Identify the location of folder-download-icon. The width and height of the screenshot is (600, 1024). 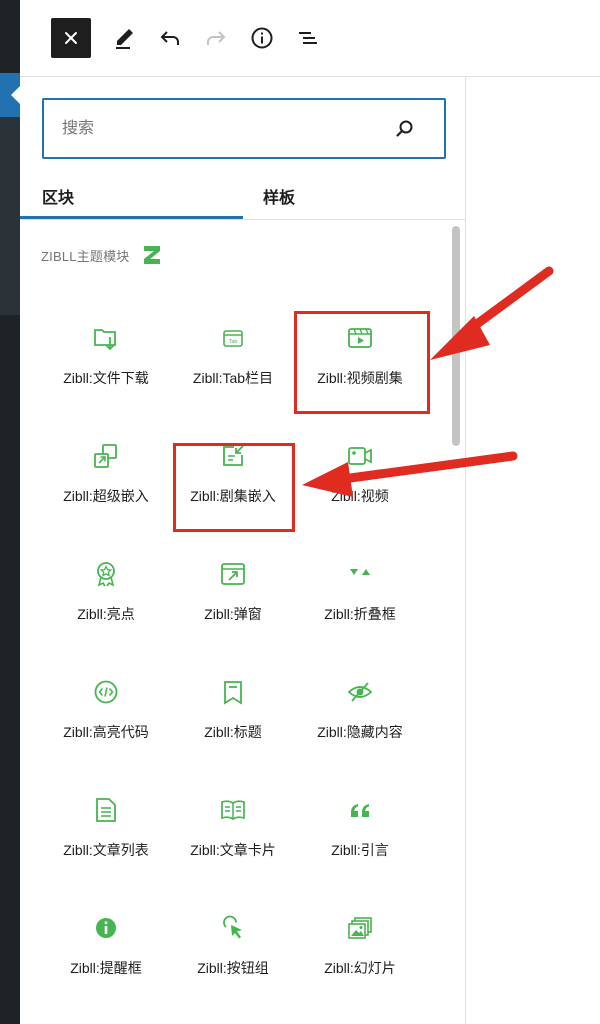
(106, 338).